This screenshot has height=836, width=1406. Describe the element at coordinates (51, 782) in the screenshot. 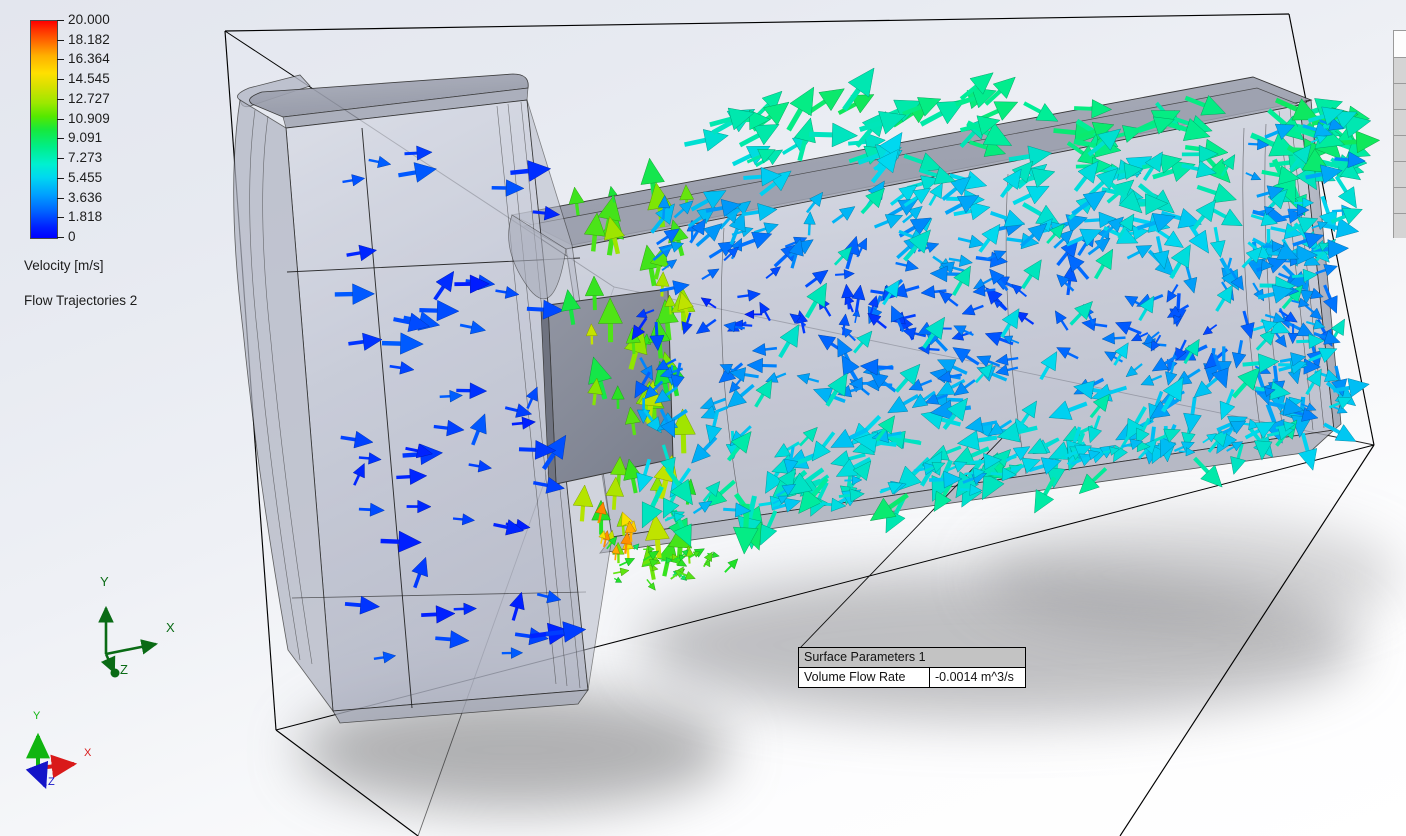

I see `view-triad-z-label: Z` at that location.